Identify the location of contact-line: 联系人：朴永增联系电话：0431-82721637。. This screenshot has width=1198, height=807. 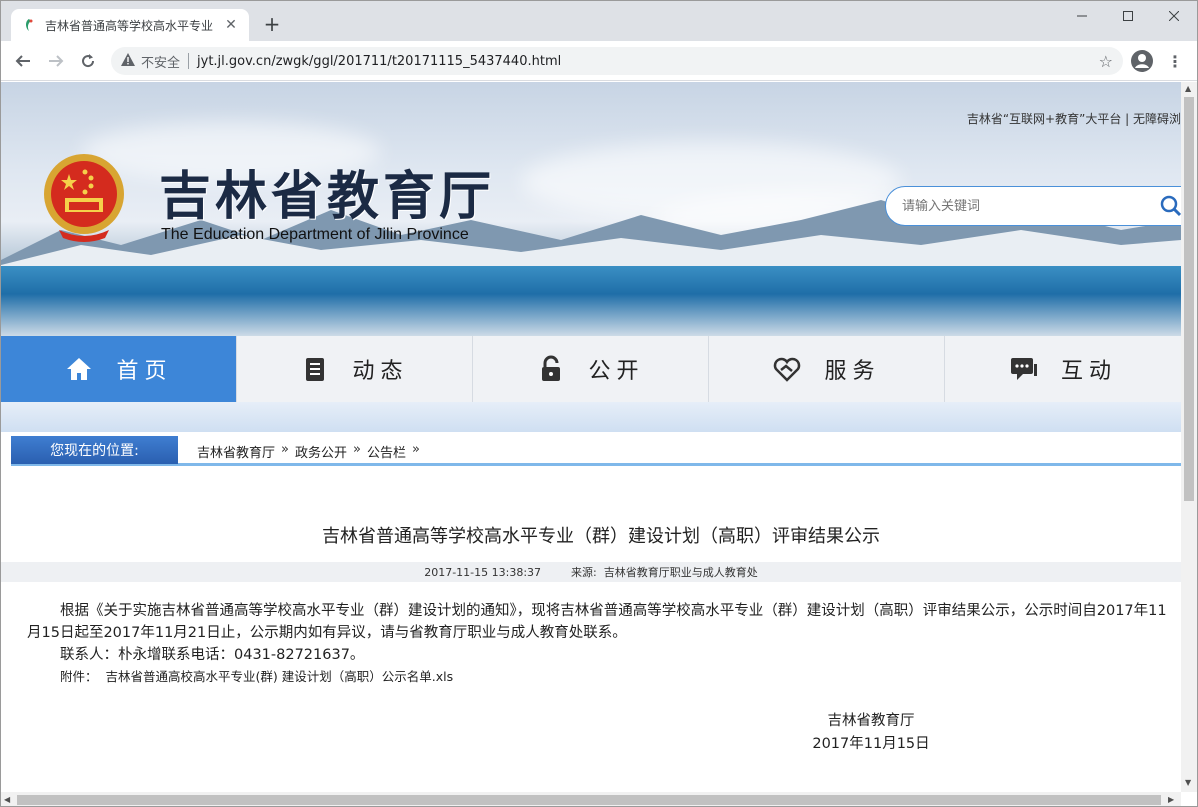
(212, 655).